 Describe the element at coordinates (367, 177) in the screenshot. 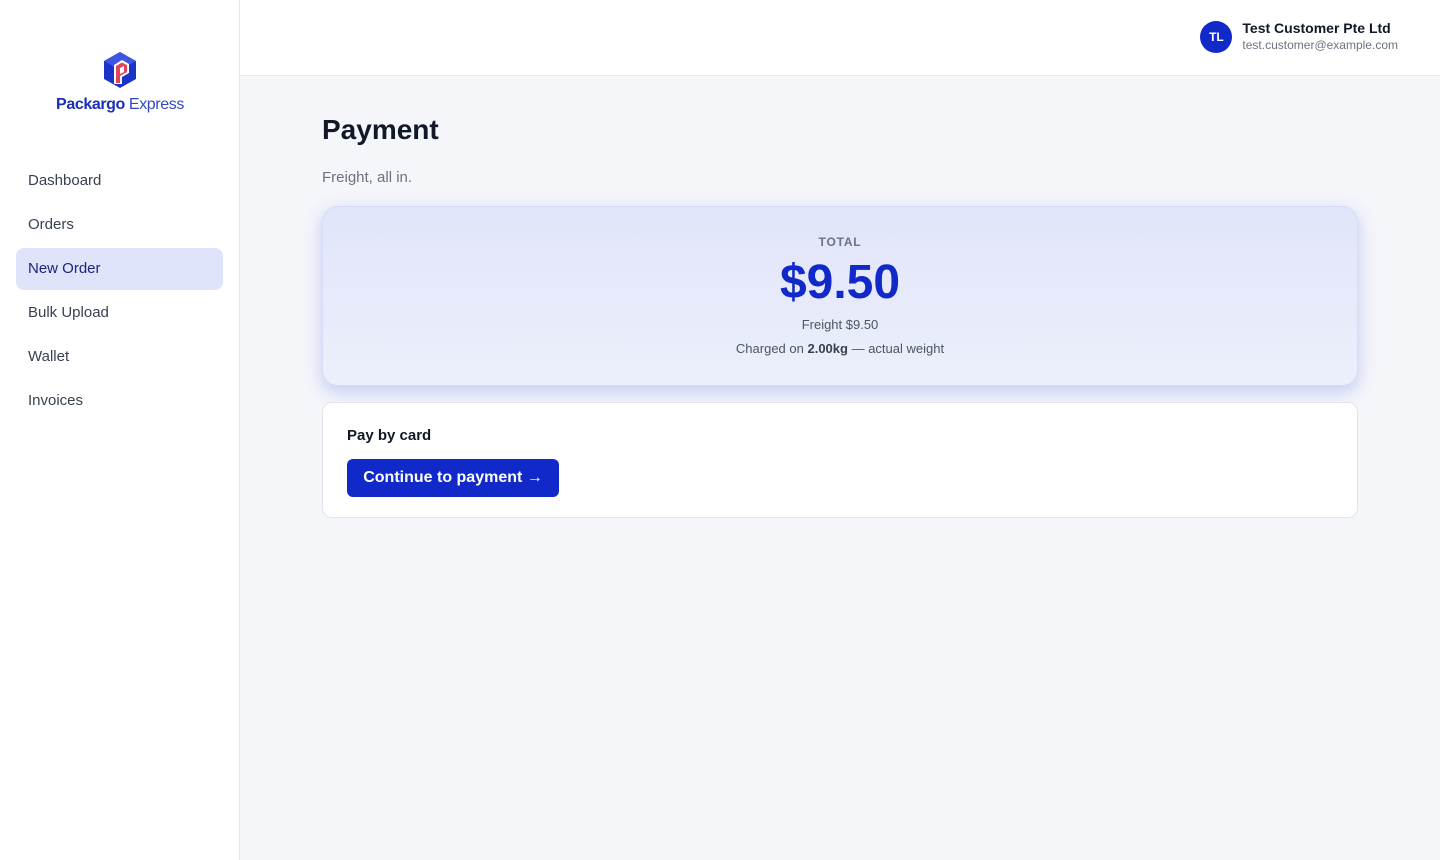

I see `page-subtitle: Freight, all in.` at that location.